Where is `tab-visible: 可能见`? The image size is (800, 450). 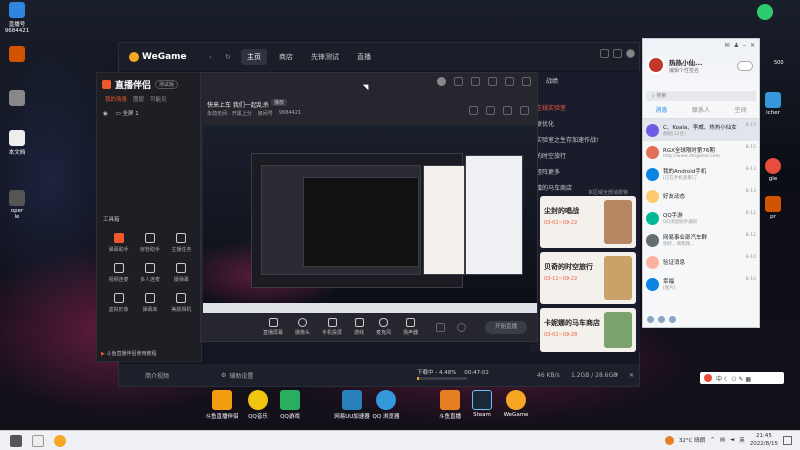
tab-visible: 可能见 is located at coordinates (158, 99).